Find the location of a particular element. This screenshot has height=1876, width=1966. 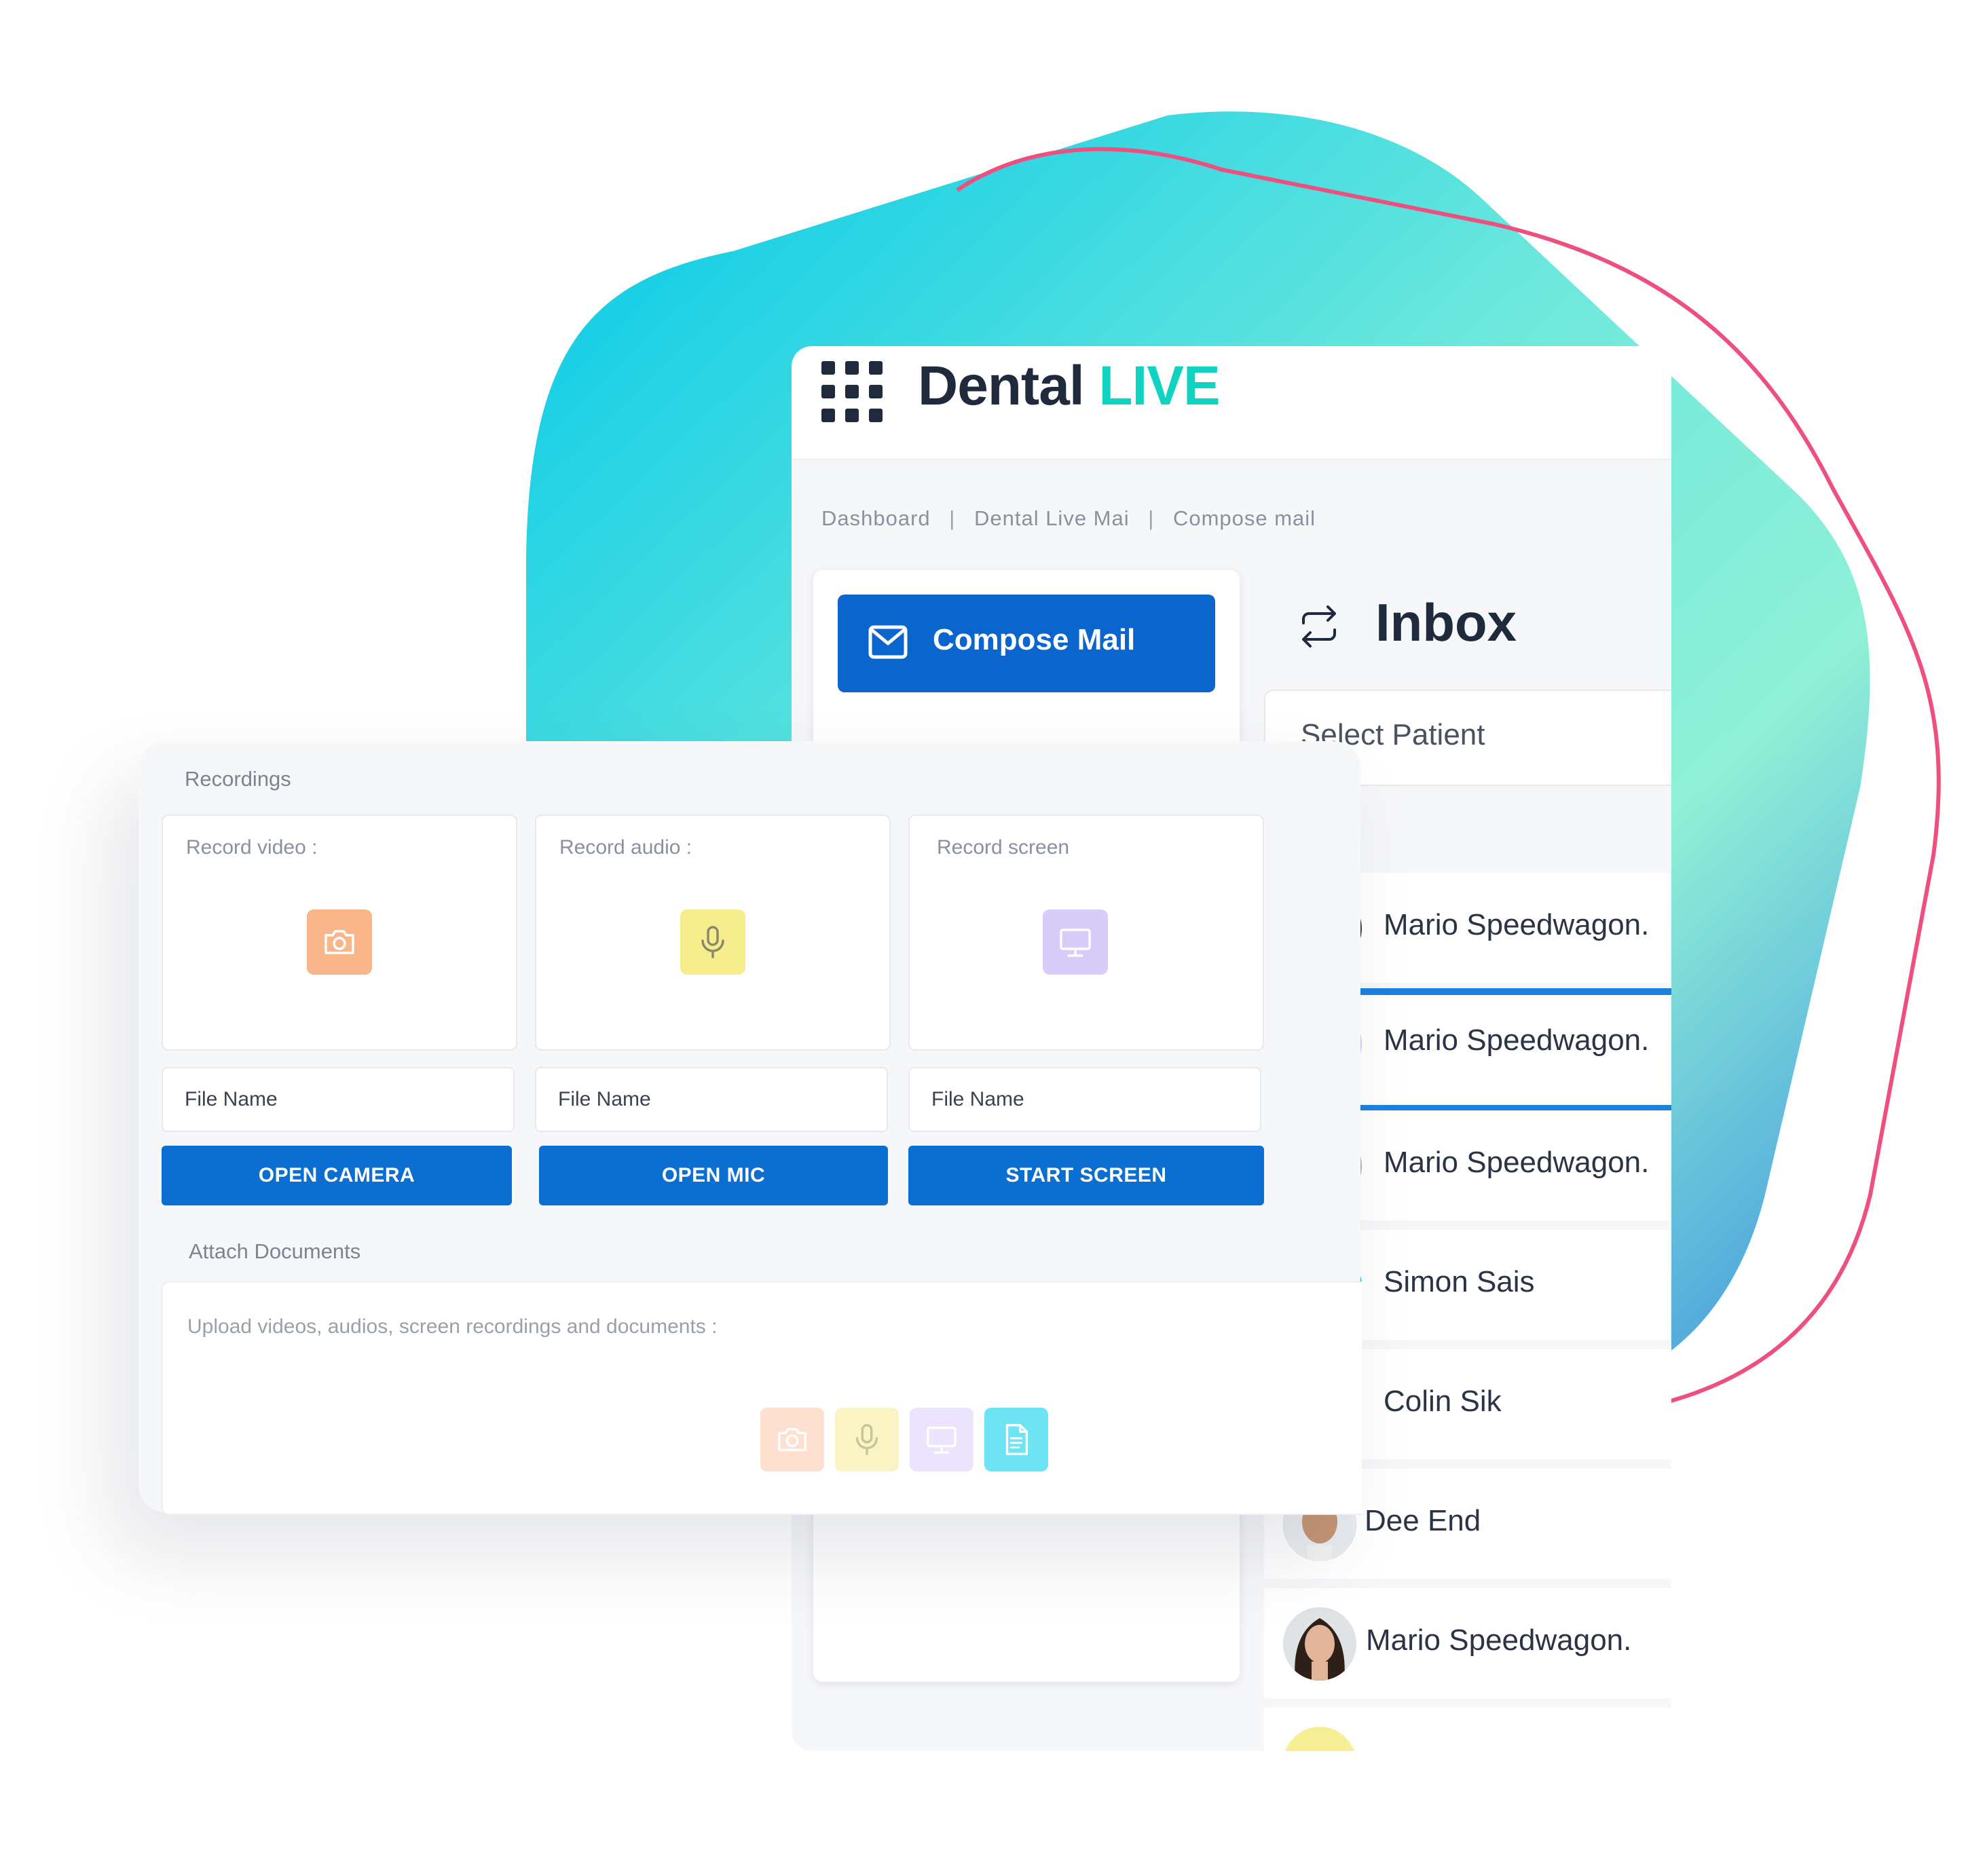

record-video-label: Record video : is located at coordinates (252, 847).